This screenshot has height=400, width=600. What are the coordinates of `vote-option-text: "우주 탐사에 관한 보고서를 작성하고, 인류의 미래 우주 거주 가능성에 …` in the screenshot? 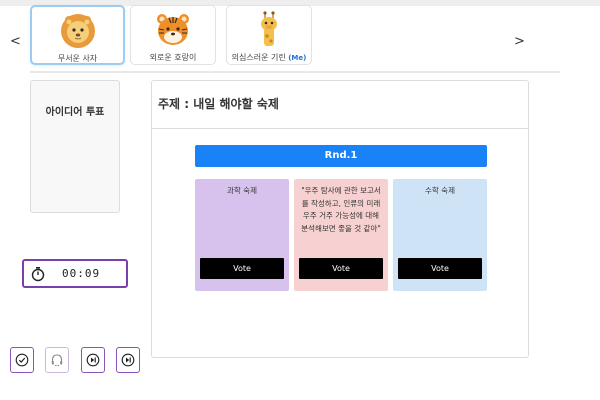 It's located at (341, 209).